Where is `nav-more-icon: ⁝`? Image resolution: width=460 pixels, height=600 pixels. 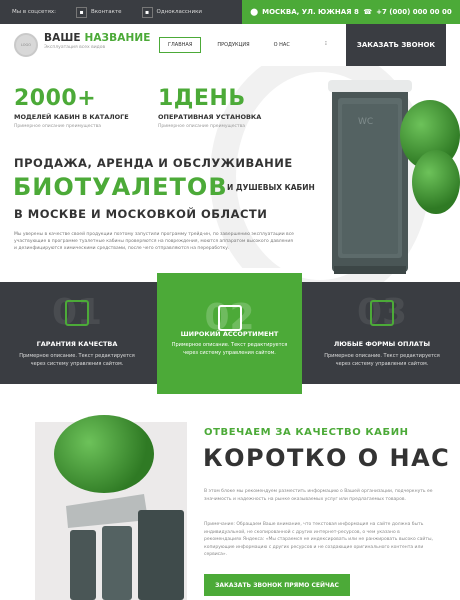 nav-more-icon: ⁝ is located at coordinates (326, 43).